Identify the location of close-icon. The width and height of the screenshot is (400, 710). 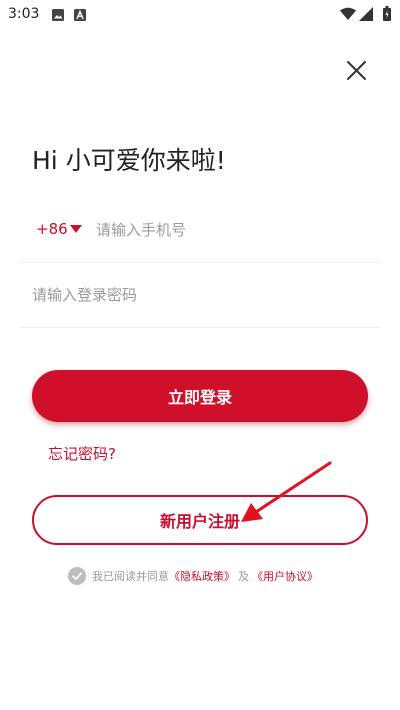
(356, 70).